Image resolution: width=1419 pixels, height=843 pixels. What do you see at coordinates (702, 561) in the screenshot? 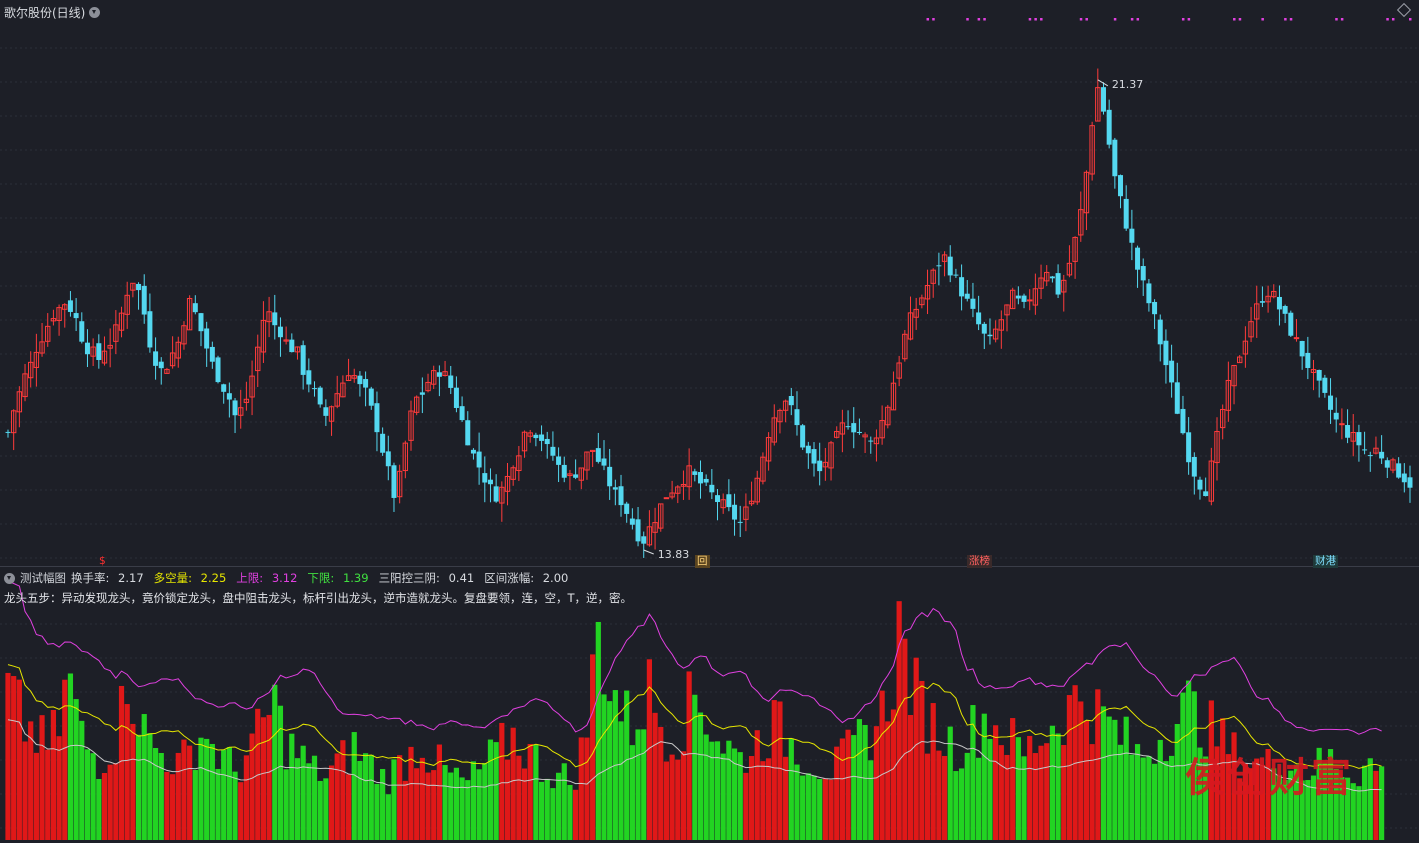
I see `marker-hui: 回` at bounding box center [702, 561].